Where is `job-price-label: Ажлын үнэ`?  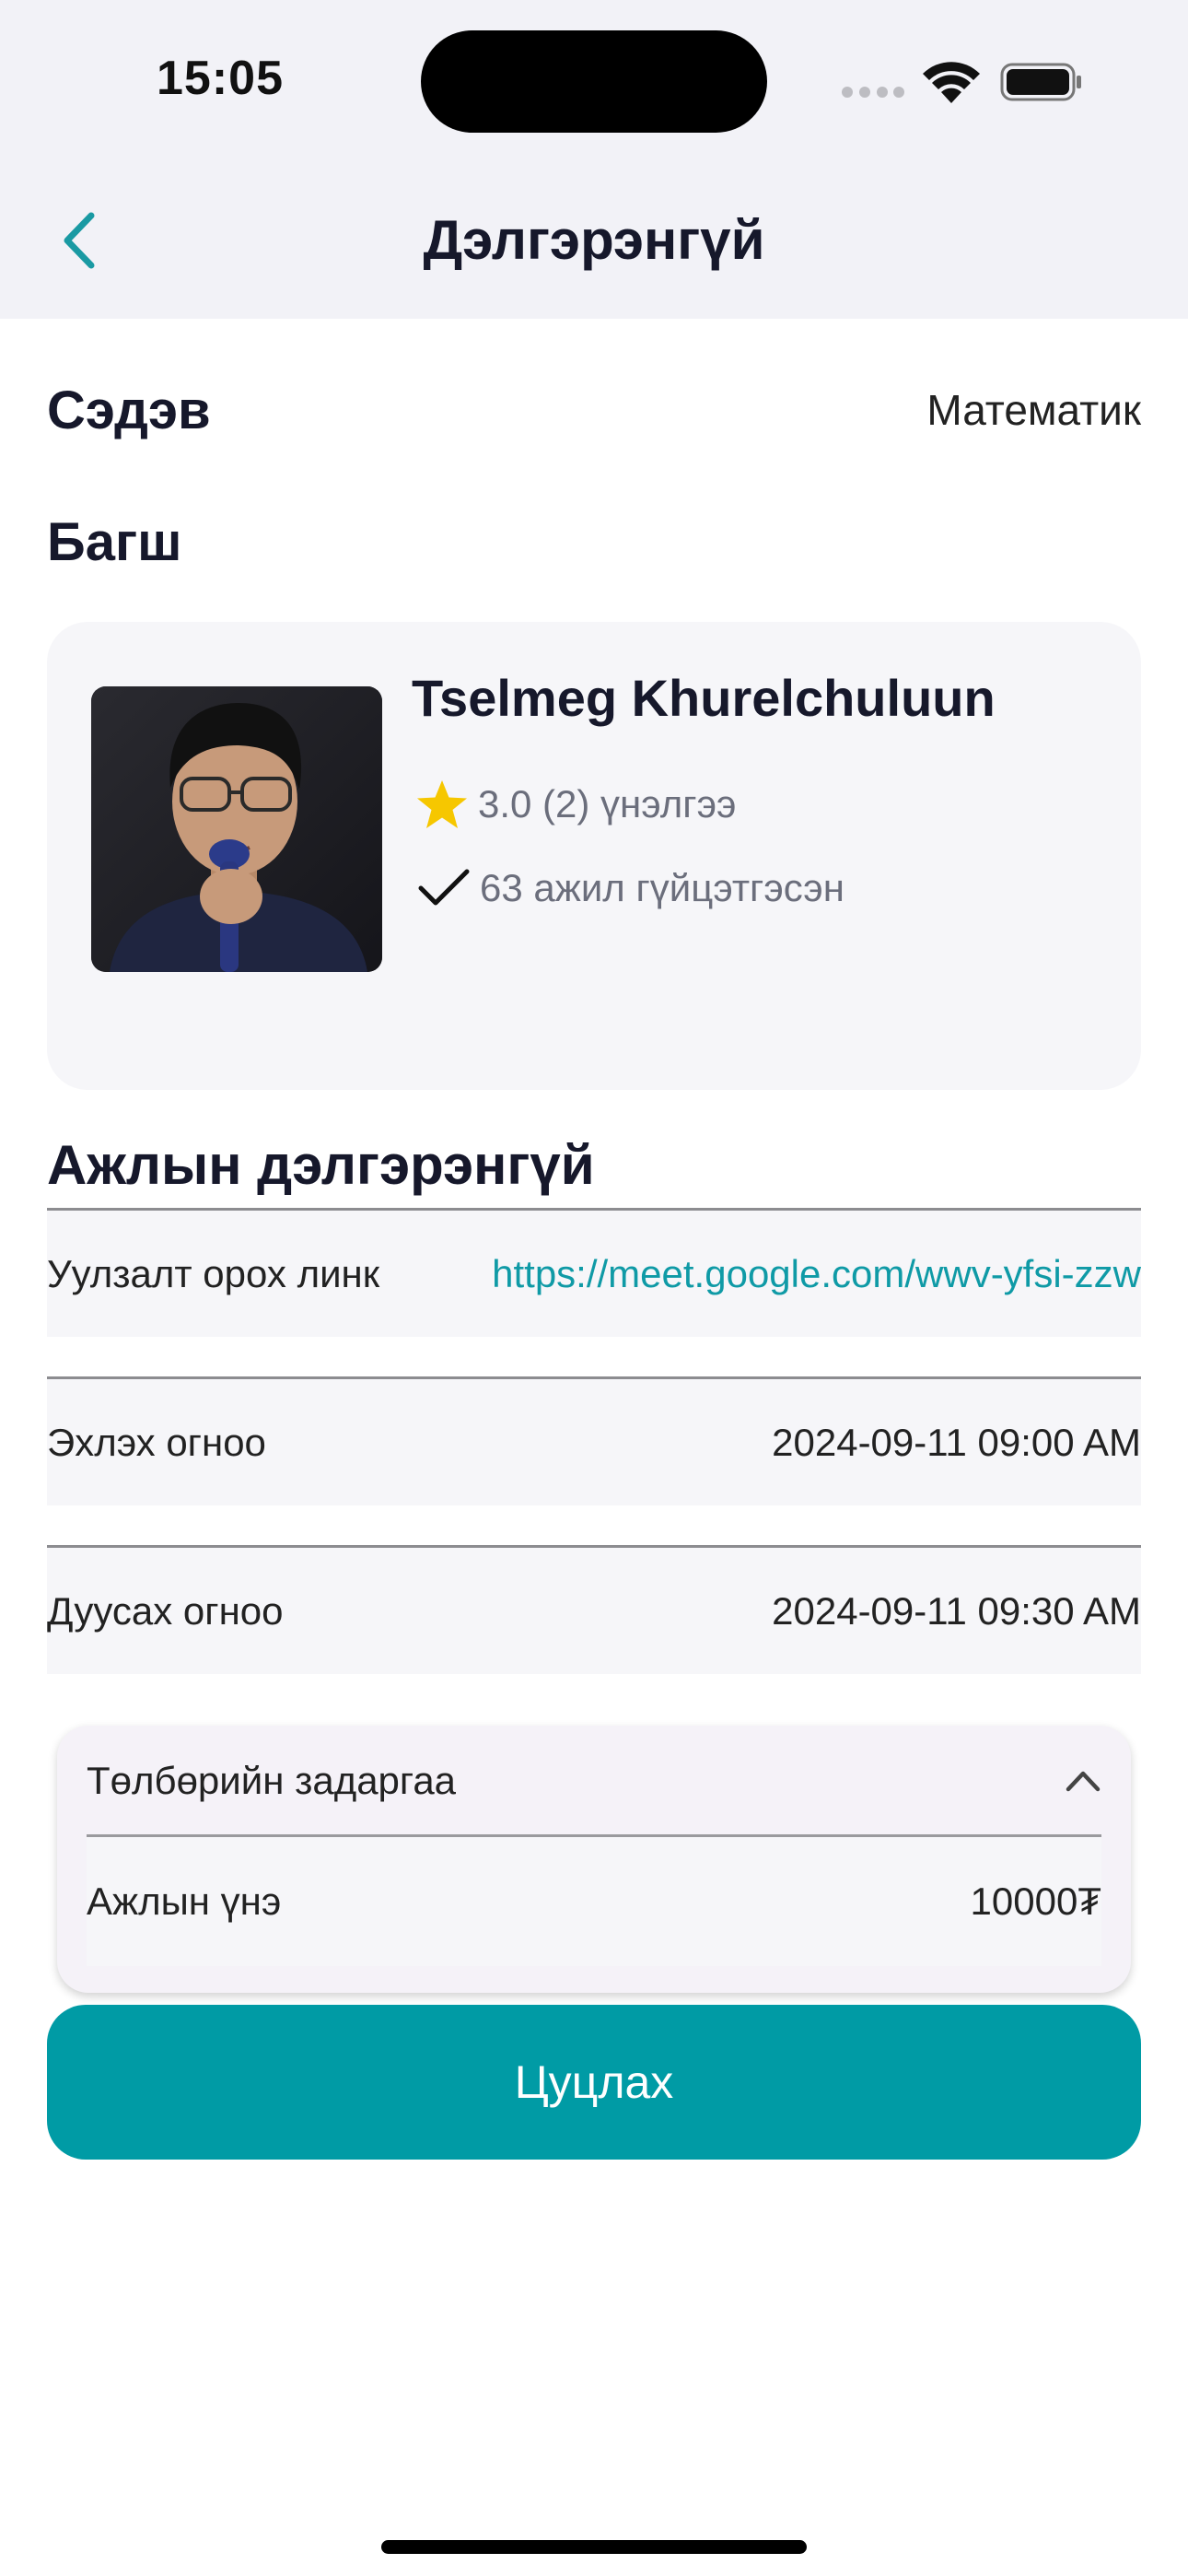
job-price-label: Ажлын үнэ is located at coordinates (184, 1901).